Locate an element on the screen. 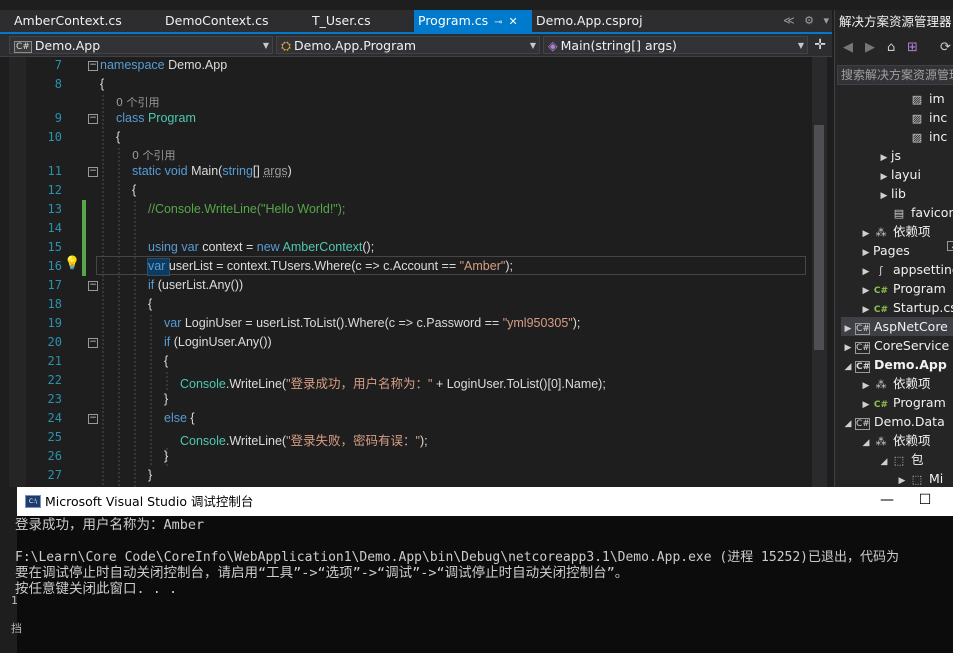  console-app-icon: C:\ is located at coordinates (33, 501).